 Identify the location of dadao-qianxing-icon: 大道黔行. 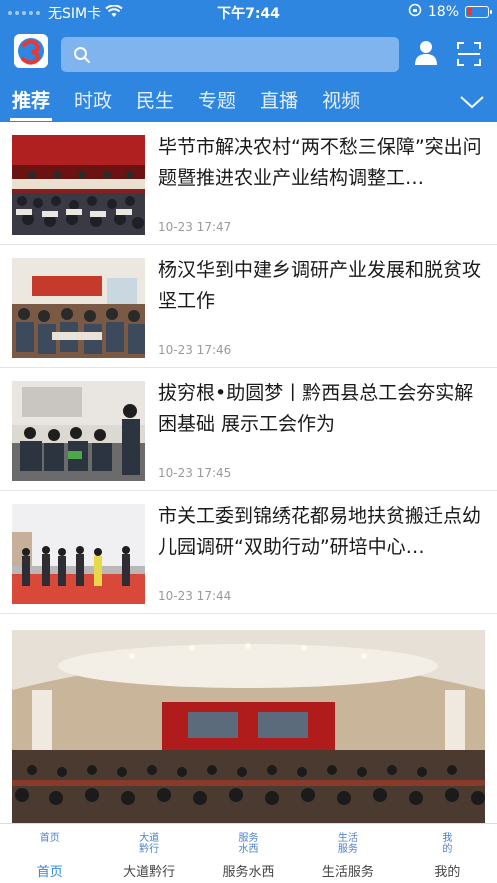
(149, 844).